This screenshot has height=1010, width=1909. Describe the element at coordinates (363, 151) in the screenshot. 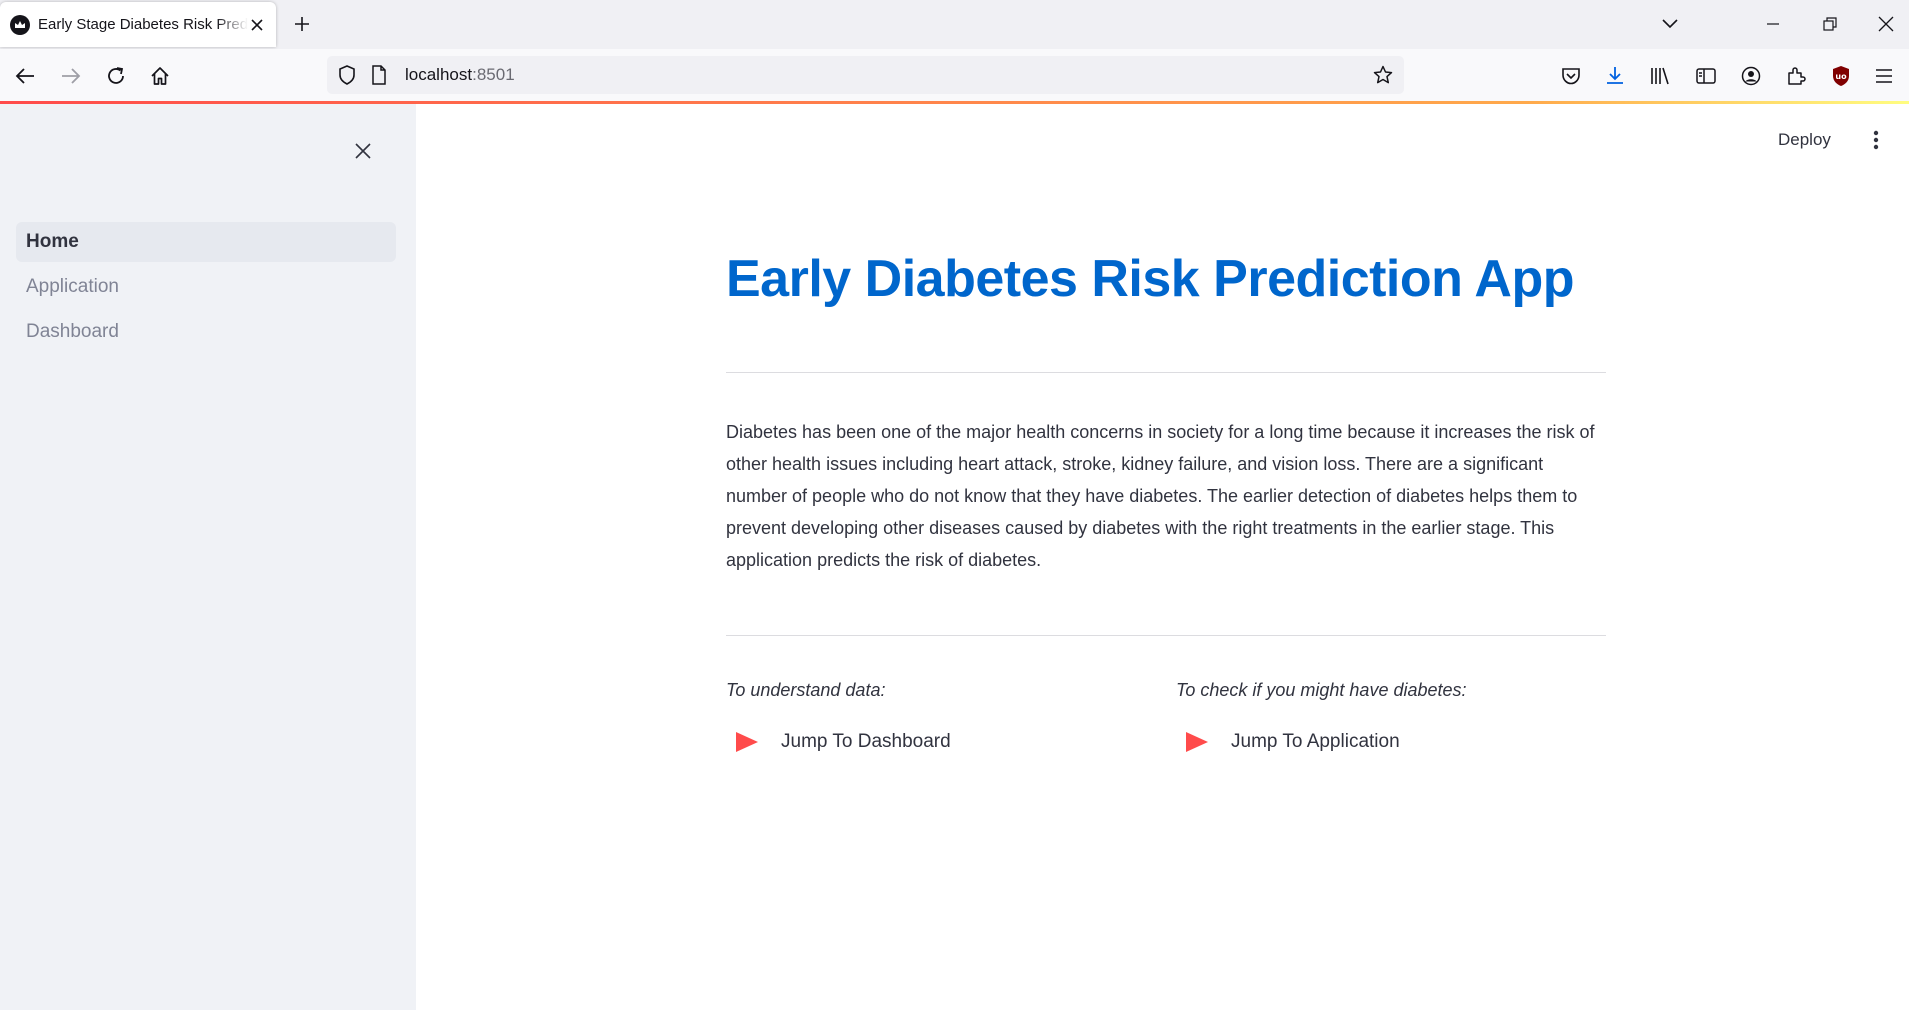

I see `sidebar-close-icon` at that location.